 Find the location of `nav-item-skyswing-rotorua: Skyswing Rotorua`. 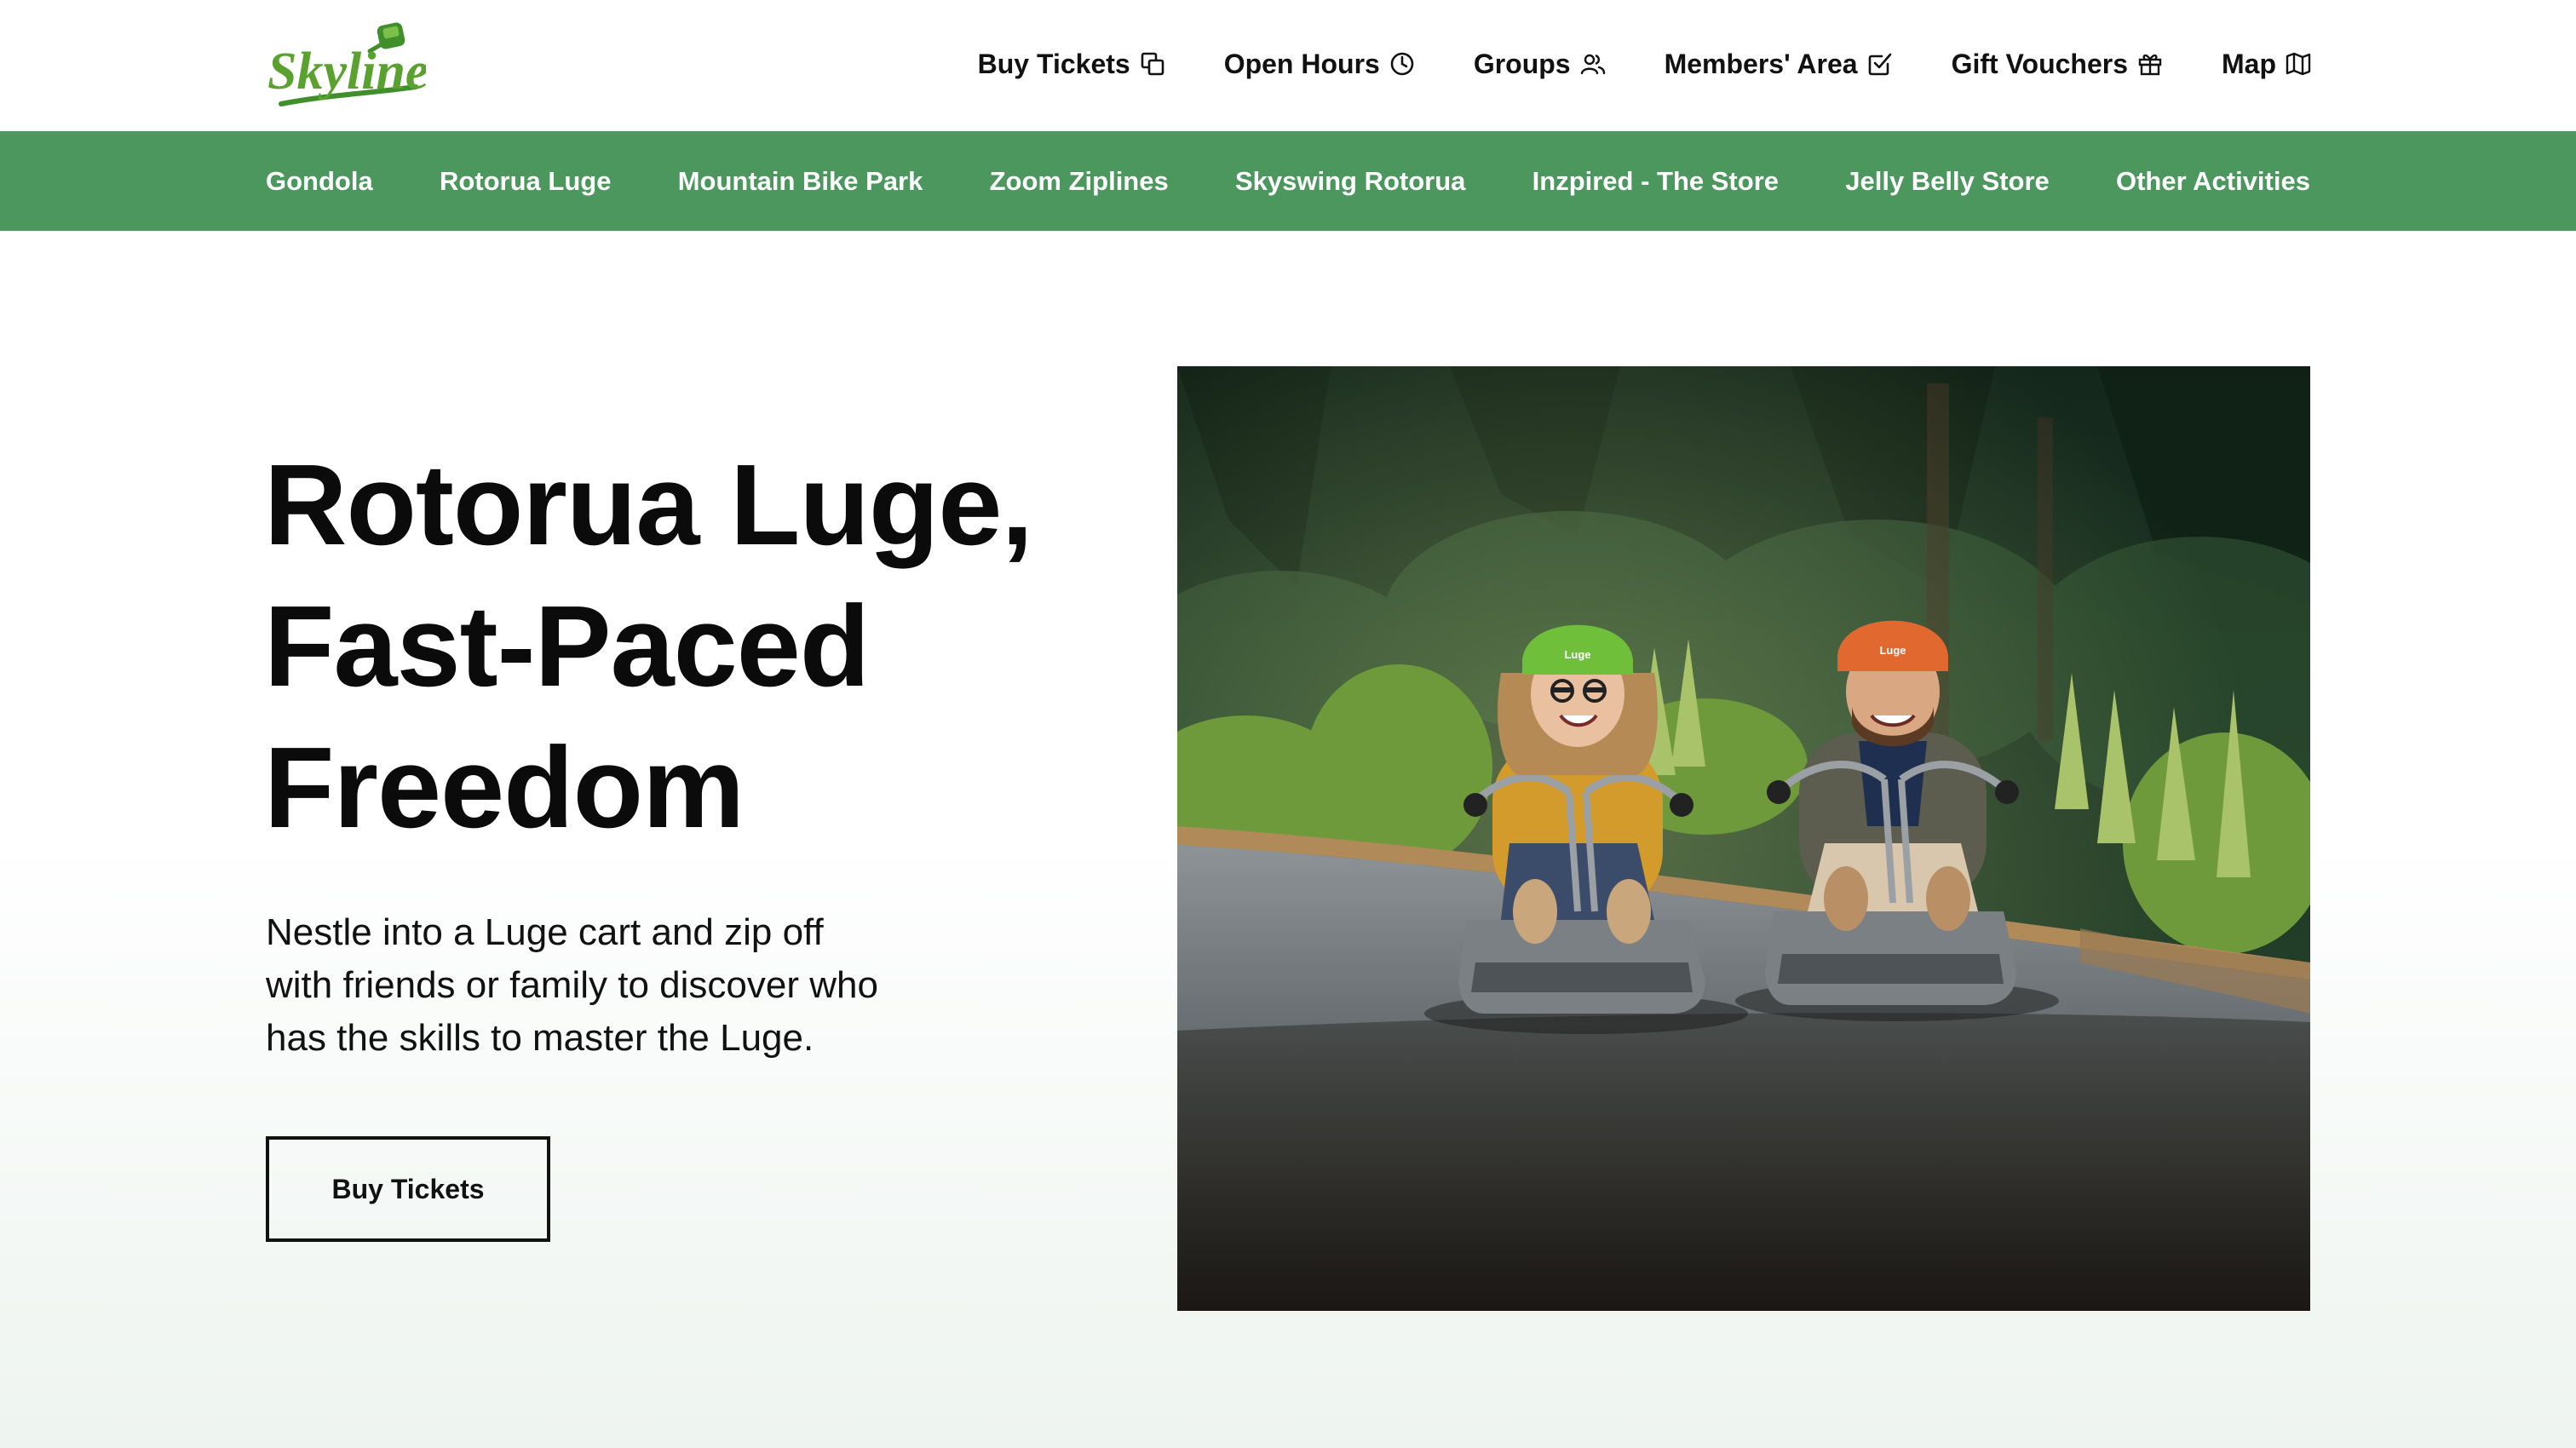

nav-item-skyswing-rotorua: Skyswing Rotorua is located at coordinates (1350, 182).